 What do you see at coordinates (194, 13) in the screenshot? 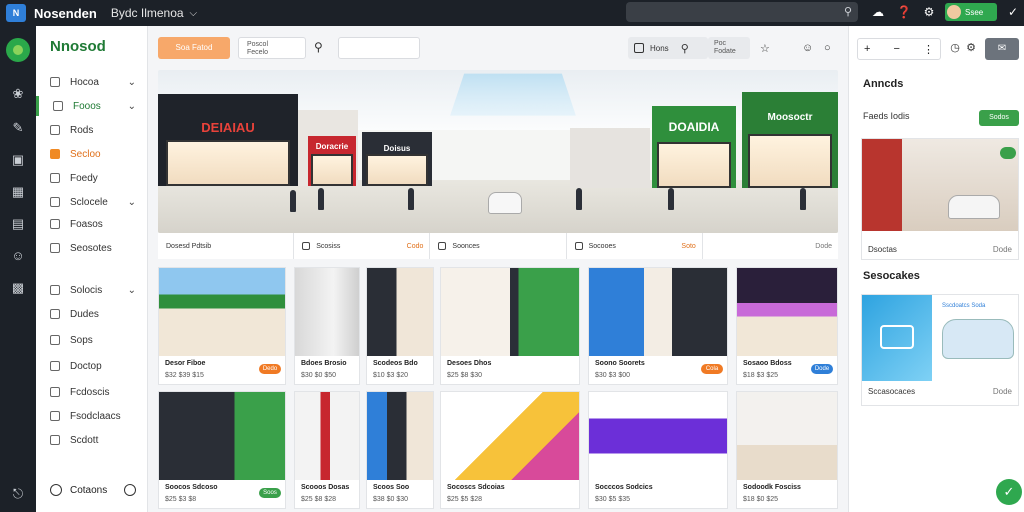
I see `chevron-down-icon: ⌵` at bounding box center [194, 13].